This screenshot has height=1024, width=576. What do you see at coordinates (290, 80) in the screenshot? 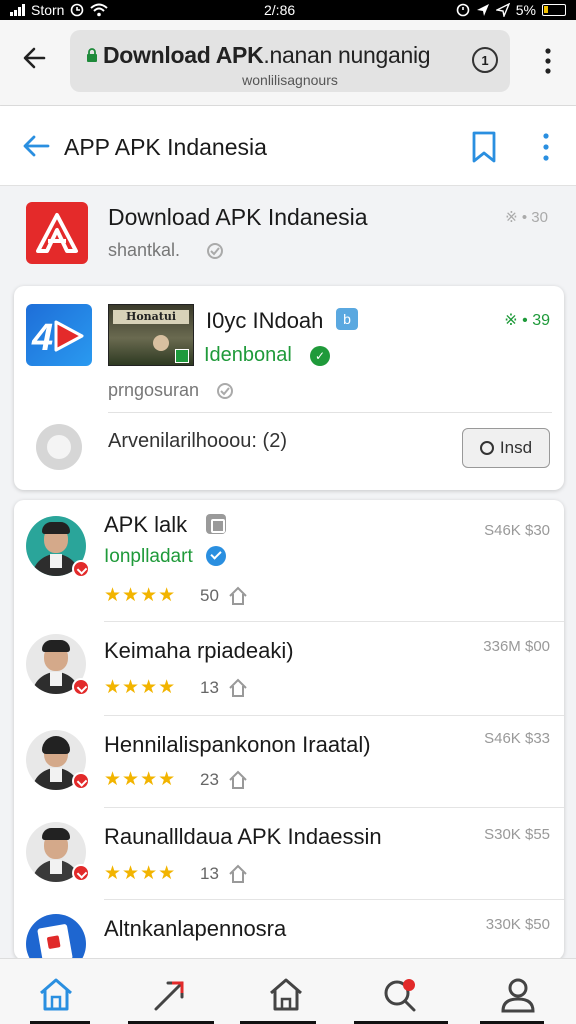
I see `url-subtitle: wonlilisagnours` at bounding box center [290, 80].